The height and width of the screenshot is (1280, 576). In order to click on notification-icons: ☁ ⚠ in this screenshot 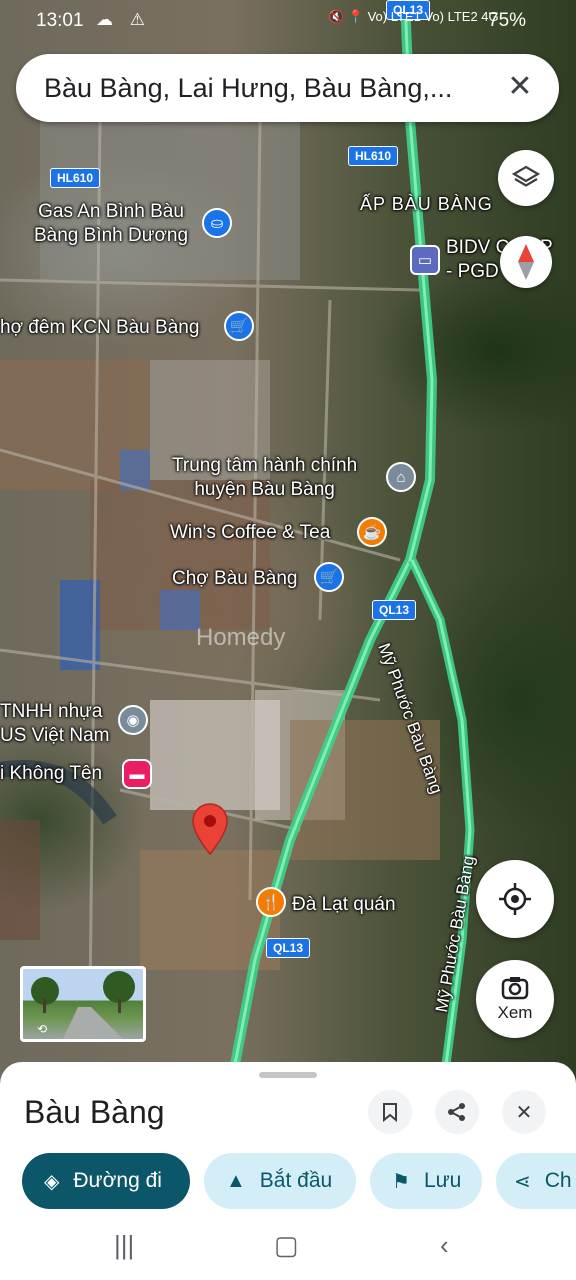, I will do `click(123, 19)`.